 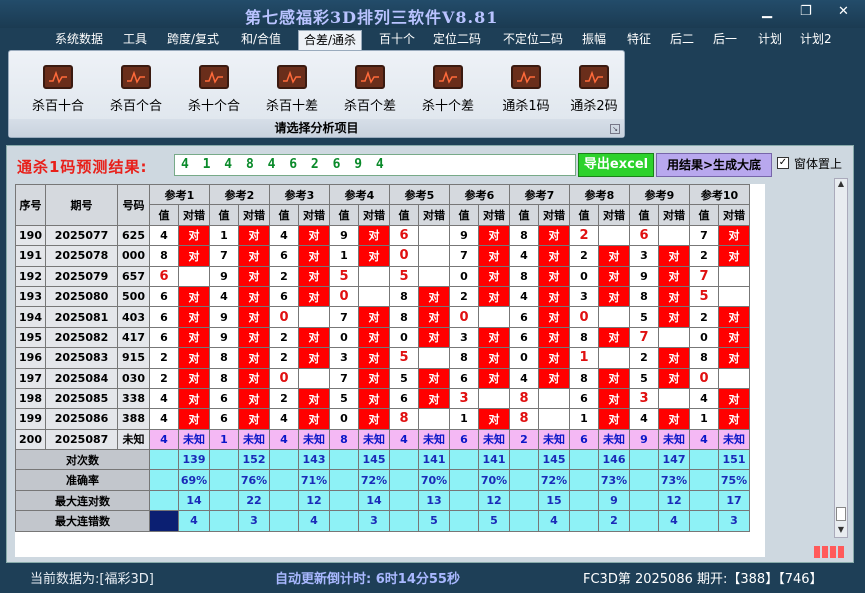 I want to click on menu-item: 系统数据, so click(x=79, y=40).